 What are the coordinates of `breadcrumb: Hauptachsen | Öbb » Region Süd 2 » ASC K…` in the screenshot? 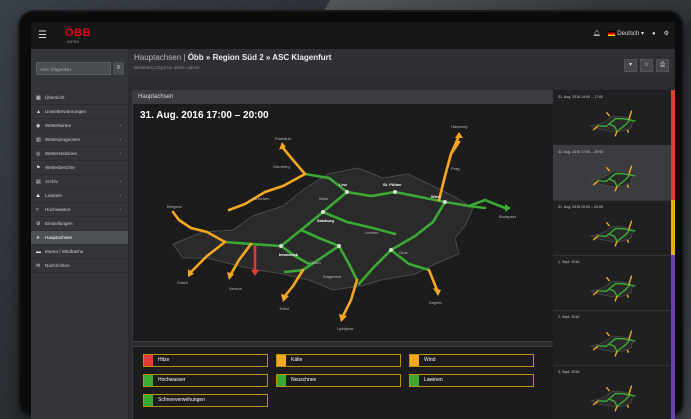 It's located at (233, 57).